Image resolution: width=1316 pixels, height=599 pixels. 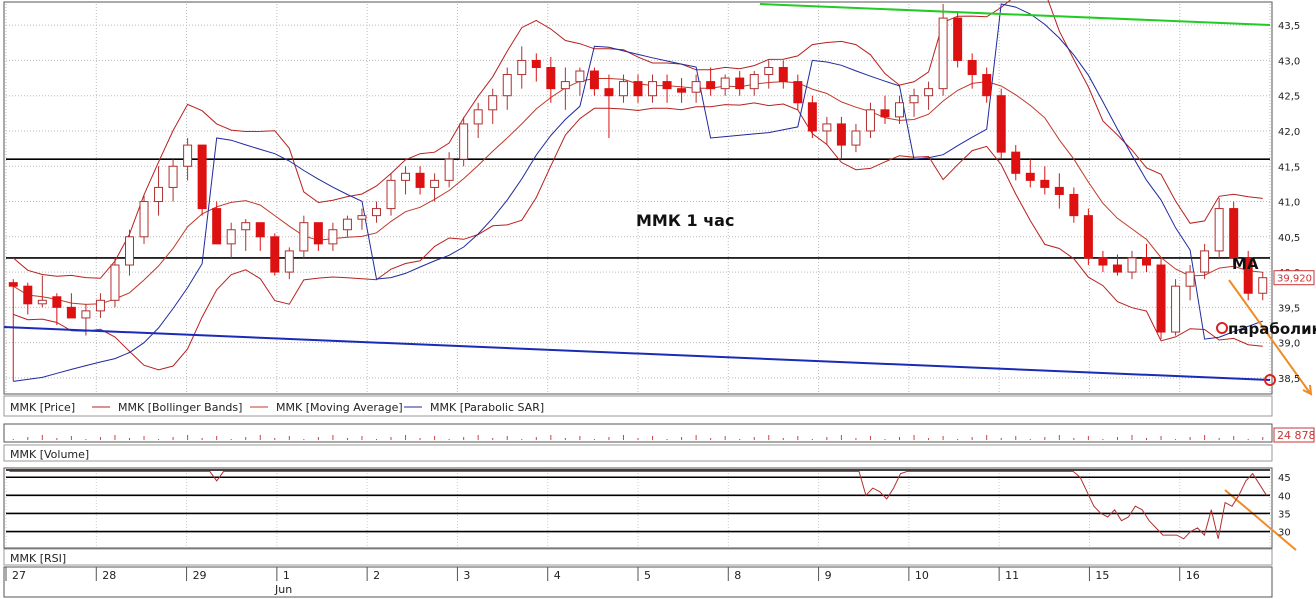 What do you see at coordinates (1289, 132) in the screenshot?
I see `y-tick-label: 42,0` at bounding box center [1289, 132].